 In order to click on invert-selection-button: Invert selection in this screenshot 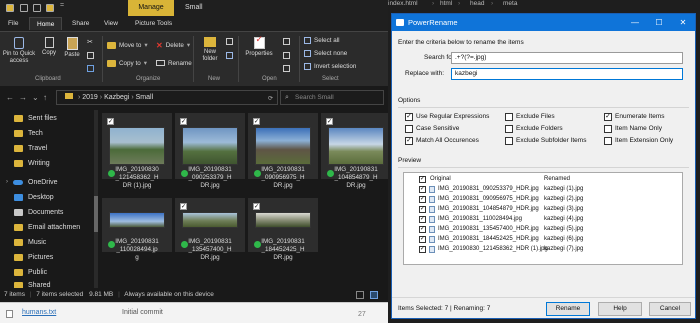, I will do `click(330, 66)`.